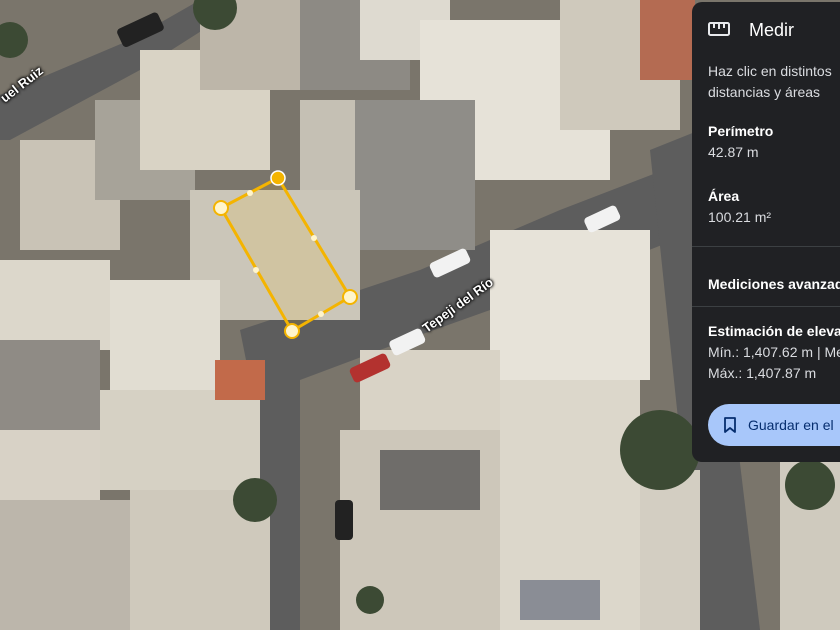 Image resolution: width=840 pixels, height=630 pixels. What do you see at coordinates (774, 284) in the screenshot?
I see `advanced-measurements-toggle: Mediciones avanzad` at bounding box center [774, 284].